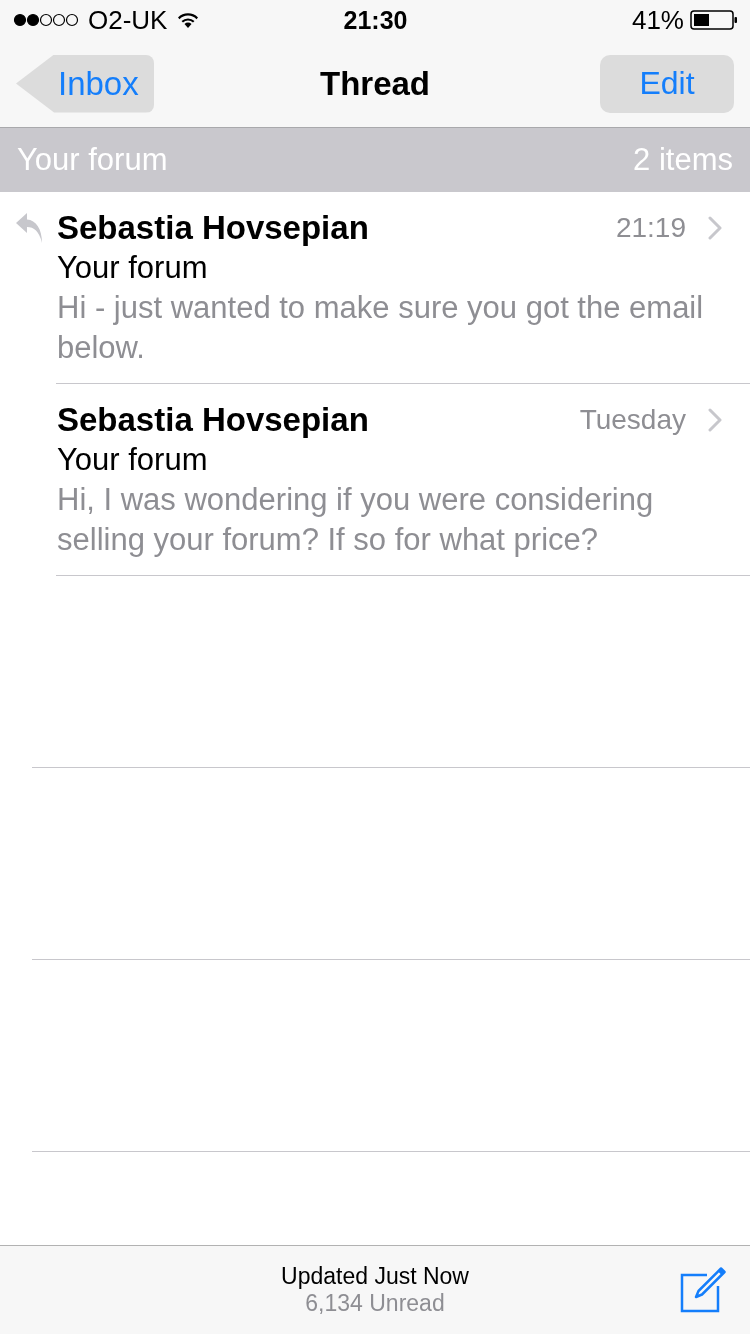 Image resolution: width=750 pixels, height=1334 pixels. I want to click on message-time: 21:19, so click(650, 228).